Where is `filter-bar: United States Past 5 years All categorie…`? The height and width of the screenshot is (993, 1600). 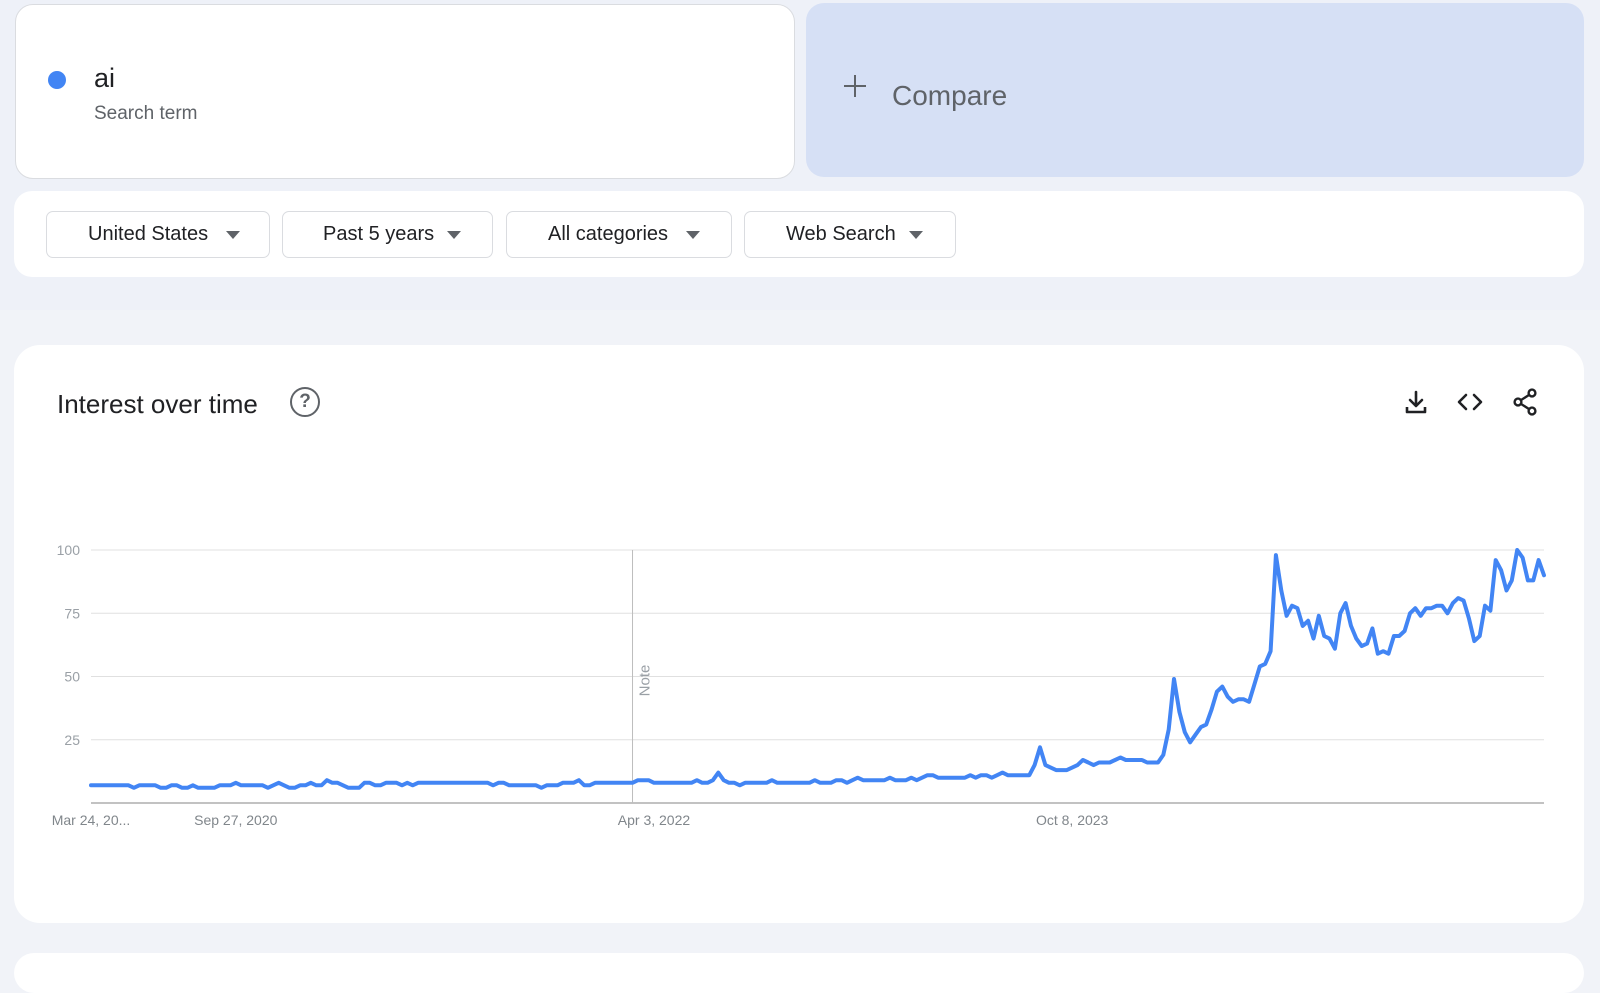 filter-bar: United States Past 5 years All categorie… is located at coordinates (799, 234).